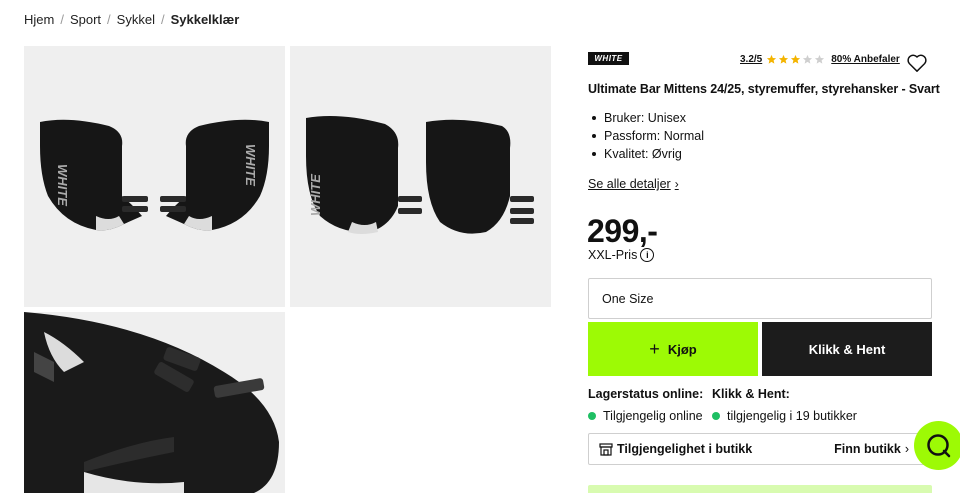 This screenshot has height=493, width=960. I want to click on recommend-percentage: 80% Anbefaler, so click(865, 59).